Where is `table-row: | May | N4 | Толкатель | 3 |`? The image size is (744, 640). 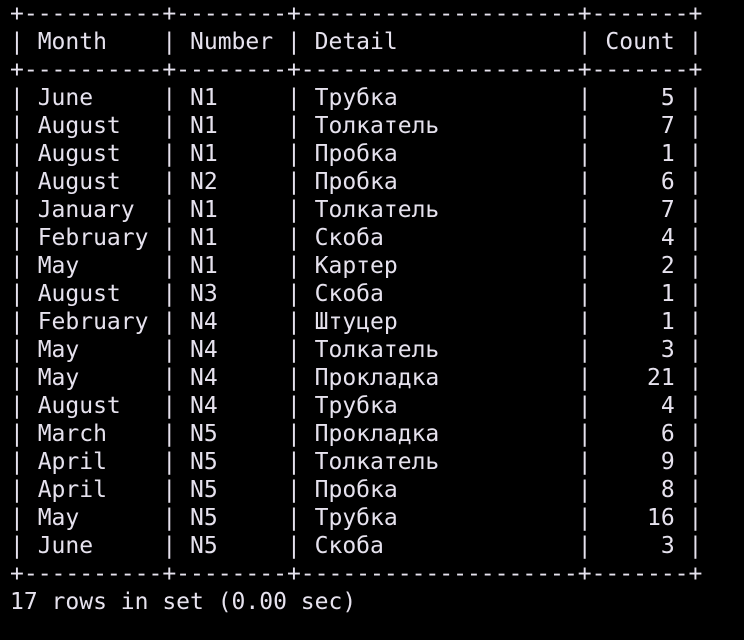 table-row: | May | N4 | Толкатель | 3 | is located at coordinates (356, 350).